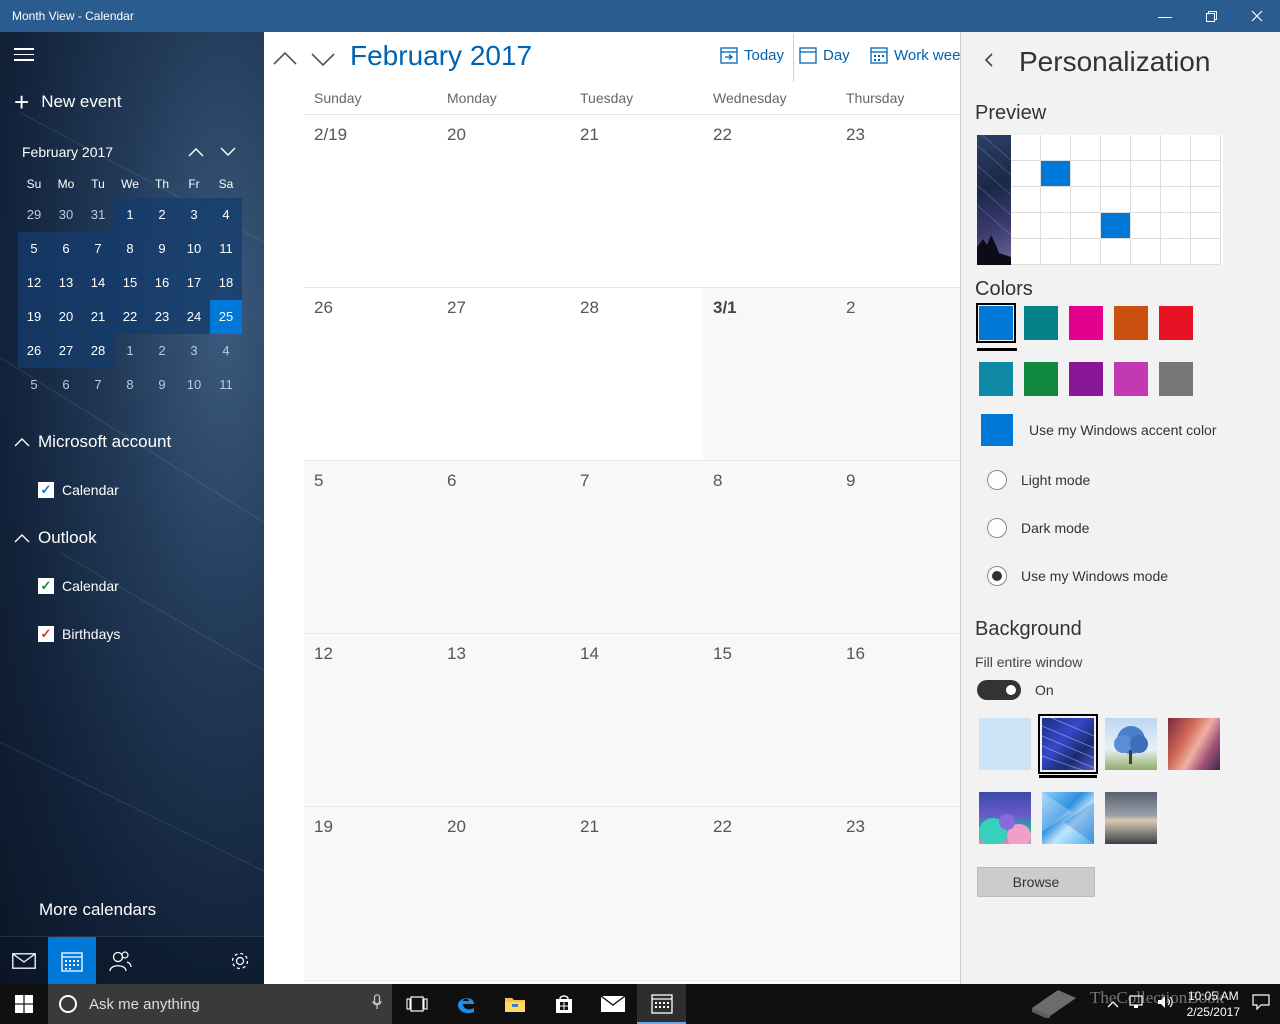  What do you see at coordinates (162, 317) in the screenshot?
I see `minical-day: 23` at bounding box center [162, 317].